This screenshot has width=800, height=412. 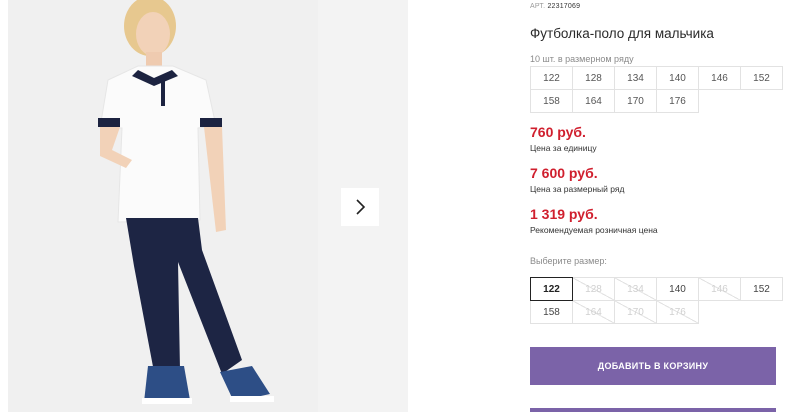 What do you see at coordinates (677, 78) in the screenshot?
I see `series-size: 140` at bounding box center [677, 78].